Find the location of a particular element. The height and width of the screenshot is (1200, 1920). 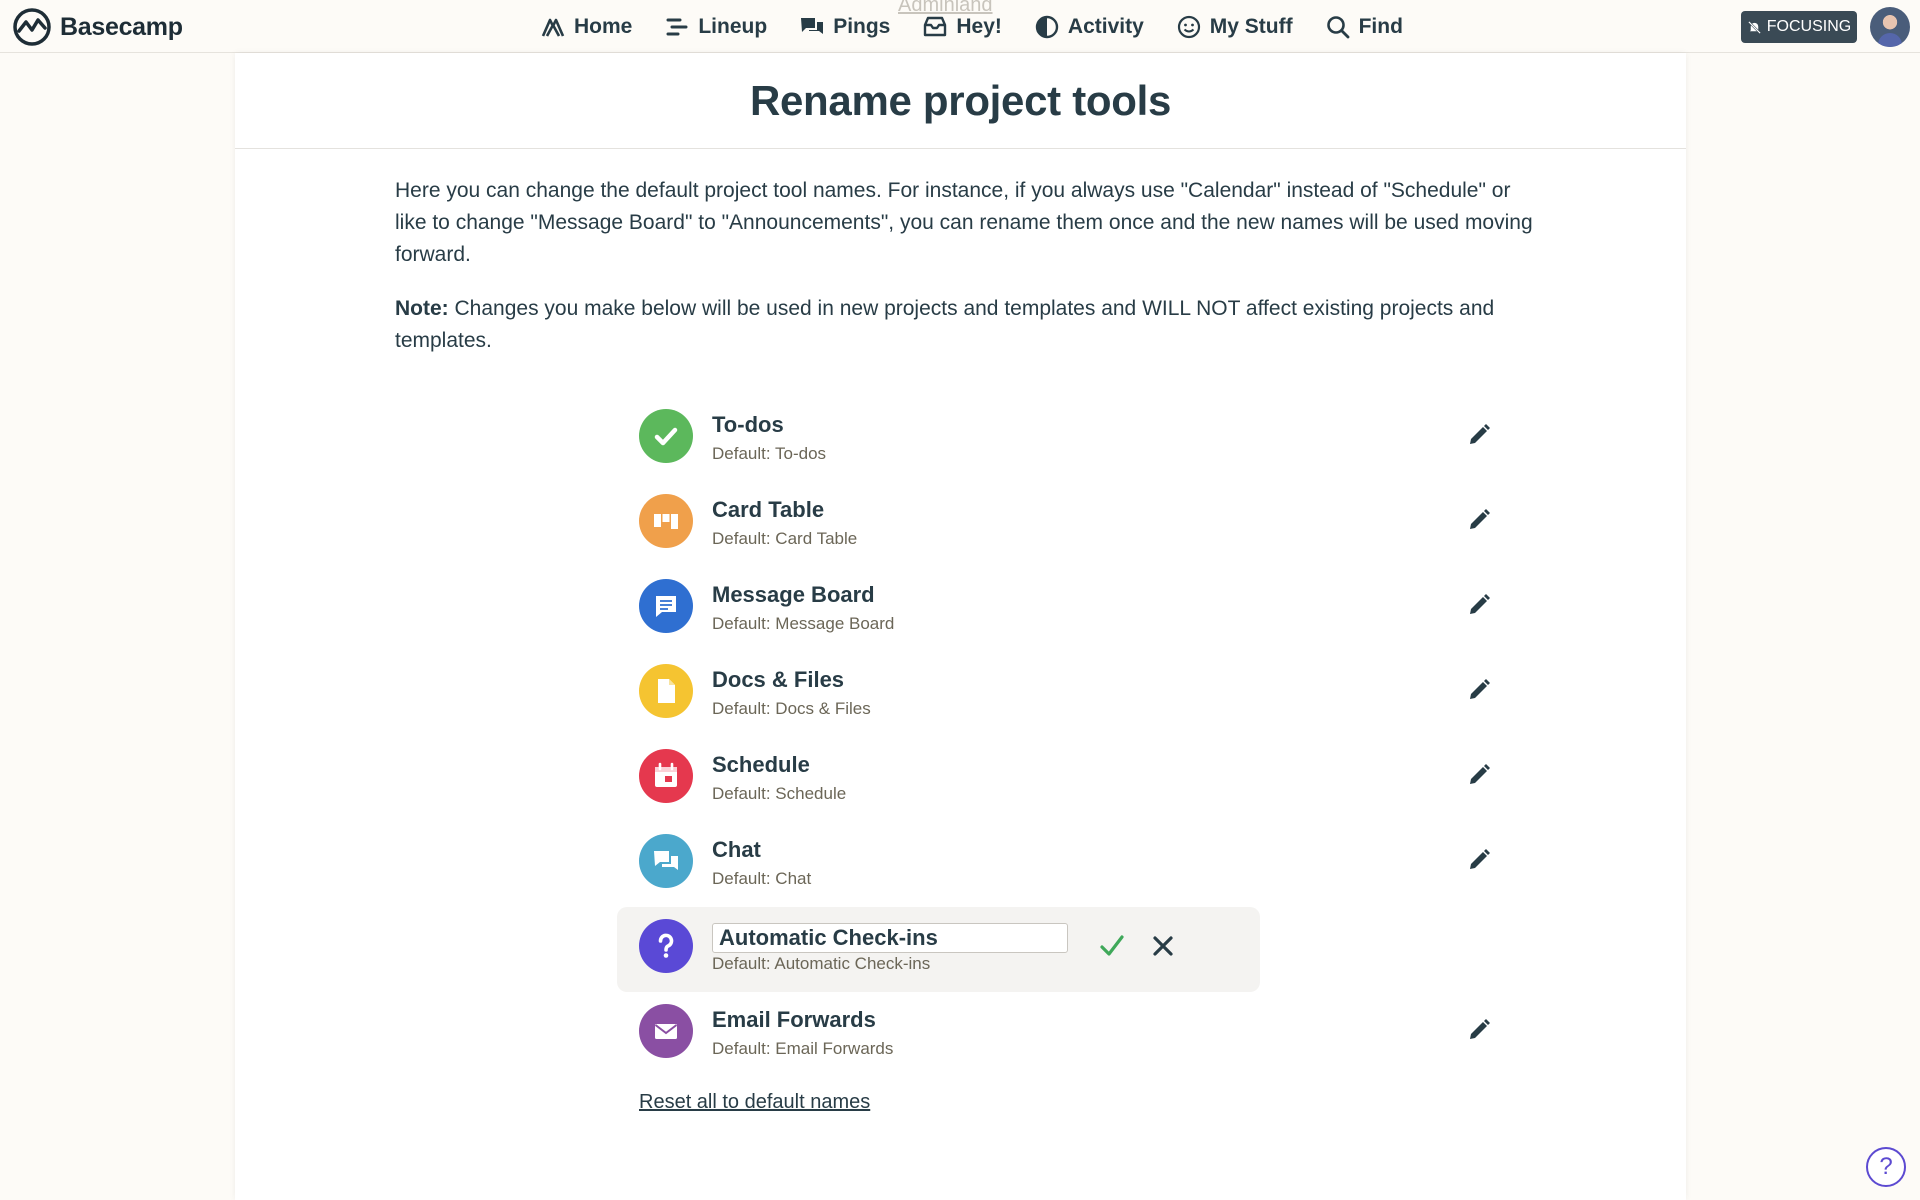

pings-icon is located at coordinates (812, 25).